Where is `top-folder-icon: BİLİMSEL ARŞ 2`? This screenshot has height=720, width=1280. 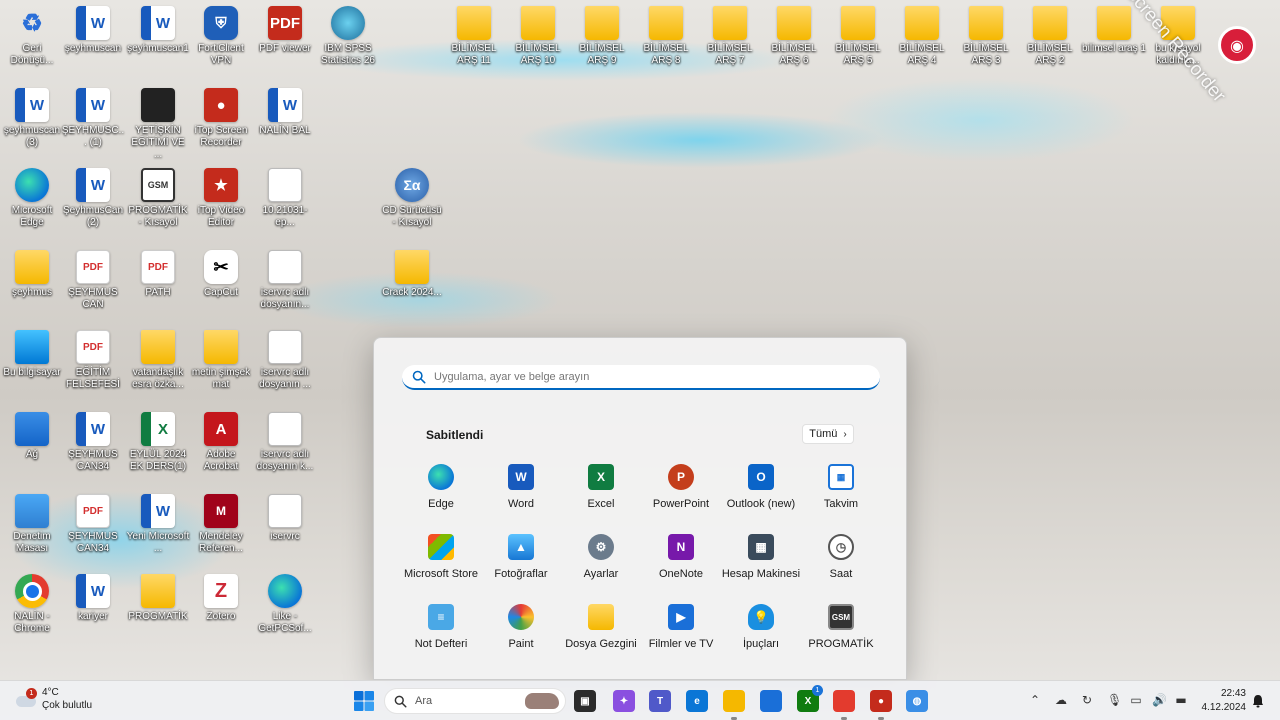
top-folder-icon: BİLİMSEL ARŞ 2 is located at coordinates (1050, 36).